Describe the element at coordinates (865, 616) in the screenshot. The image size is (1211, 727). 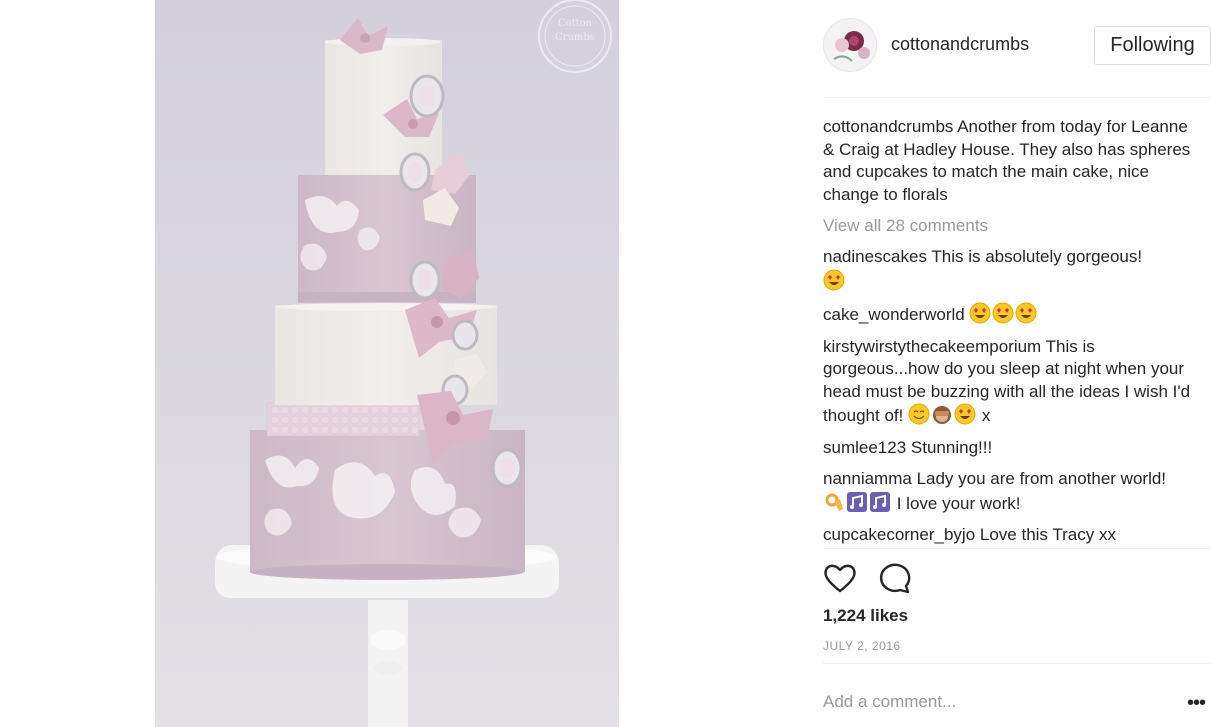
I see `likes-count: 1,224 likes` at that location.